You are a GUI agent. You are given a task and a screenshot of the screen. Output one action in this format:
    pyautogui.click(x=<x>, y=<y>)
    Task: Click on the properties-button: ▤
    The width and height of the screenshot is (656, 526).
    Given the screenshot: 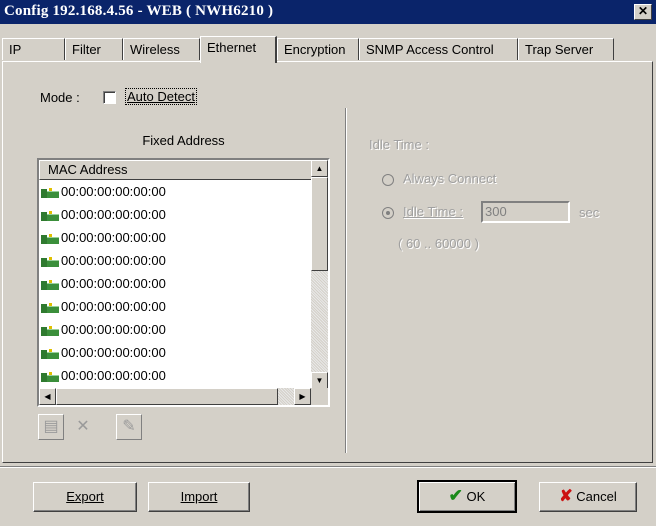 What is the action you would take?
    pyautogui.click(x=51, y=427)
    